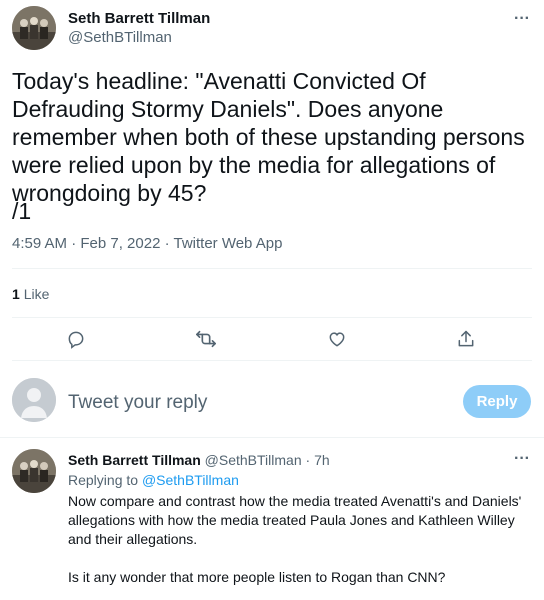  I want to click on reply-header: Seth Barrett Tillman @SethBTillman · 7h, so click(199, 460).